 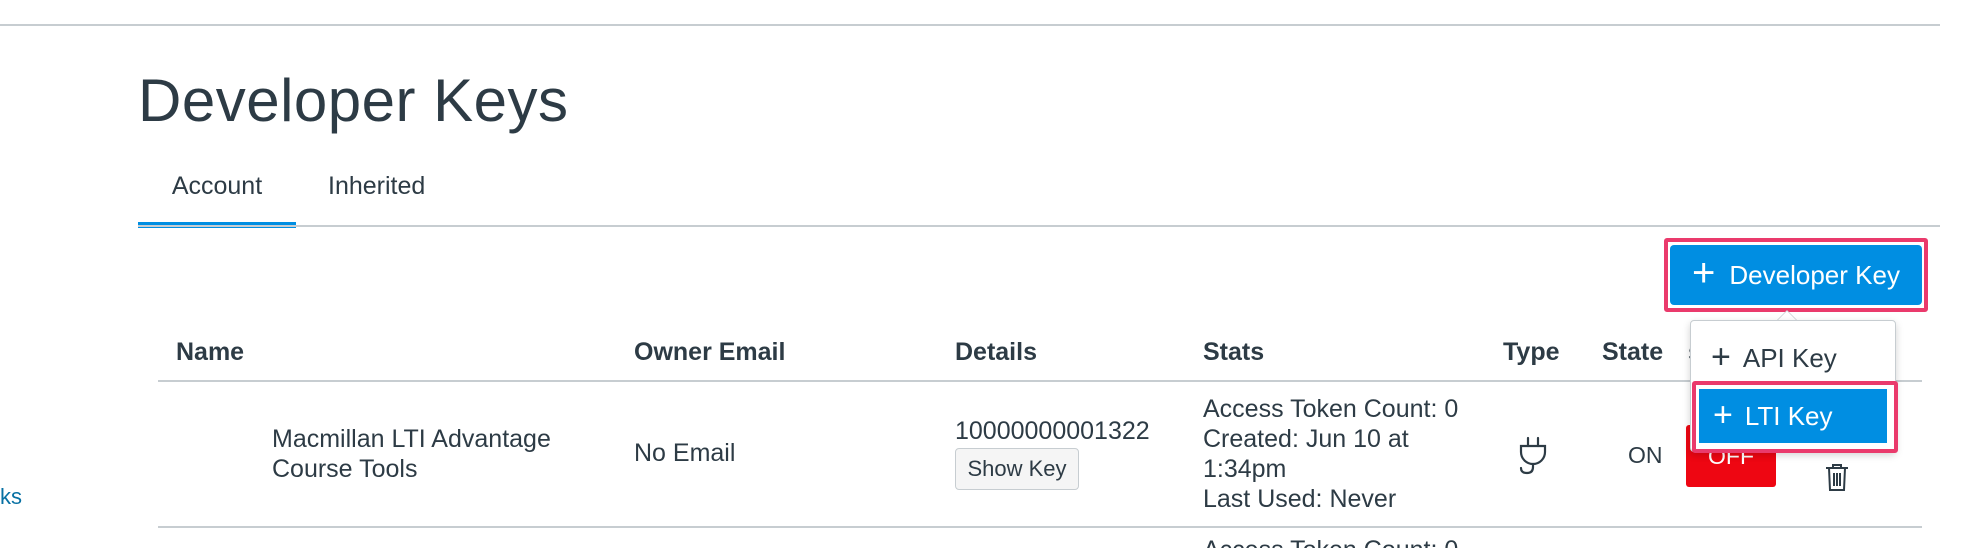 I want to click on sidebar-link-partial: ks, so click(x=11, y=497).